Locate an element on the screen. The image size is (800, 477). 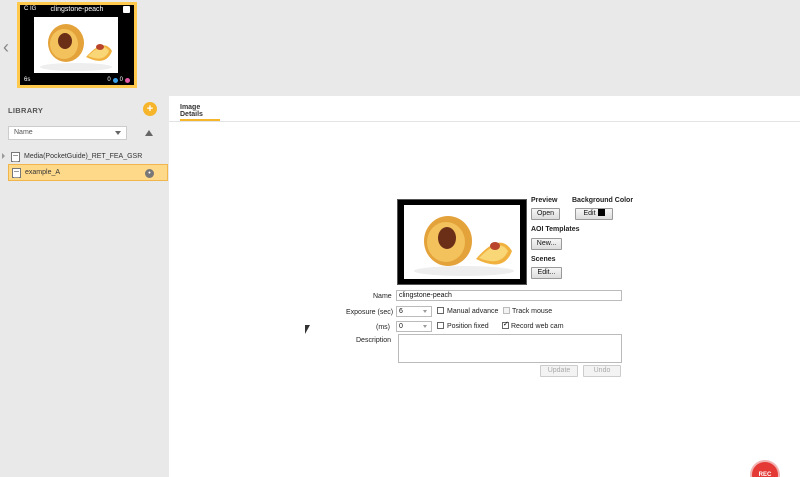
sort-select-value: Name is located at coordinates (23, 132).